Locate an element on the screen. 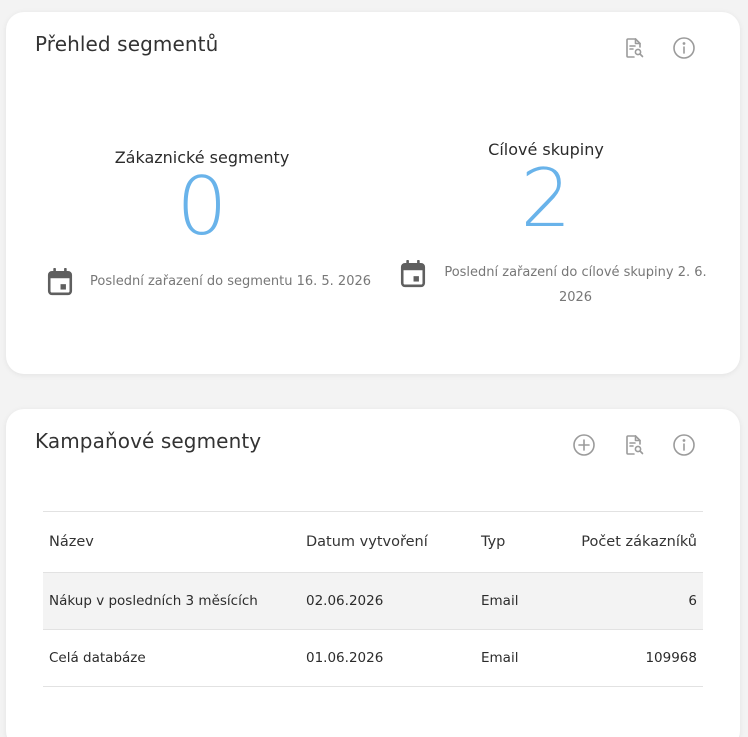  column-header-created-date: Datum vytvoření is located at coordinates (387, 542).